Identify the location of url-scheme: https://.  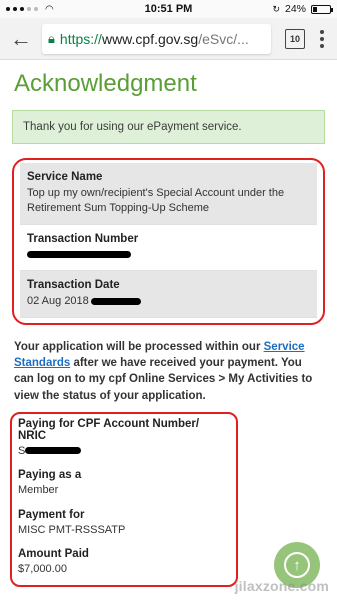
(80, 38).